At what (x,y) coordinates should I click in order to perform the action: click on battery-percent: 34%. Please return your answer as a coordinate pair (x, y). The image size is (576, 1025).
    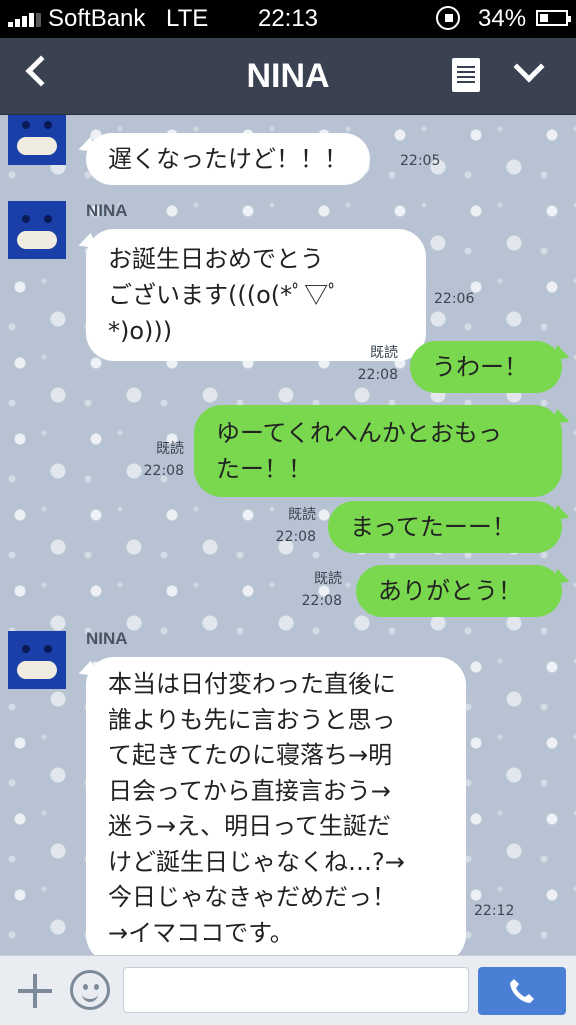
    Looking at the image, I should click on (502, 18).